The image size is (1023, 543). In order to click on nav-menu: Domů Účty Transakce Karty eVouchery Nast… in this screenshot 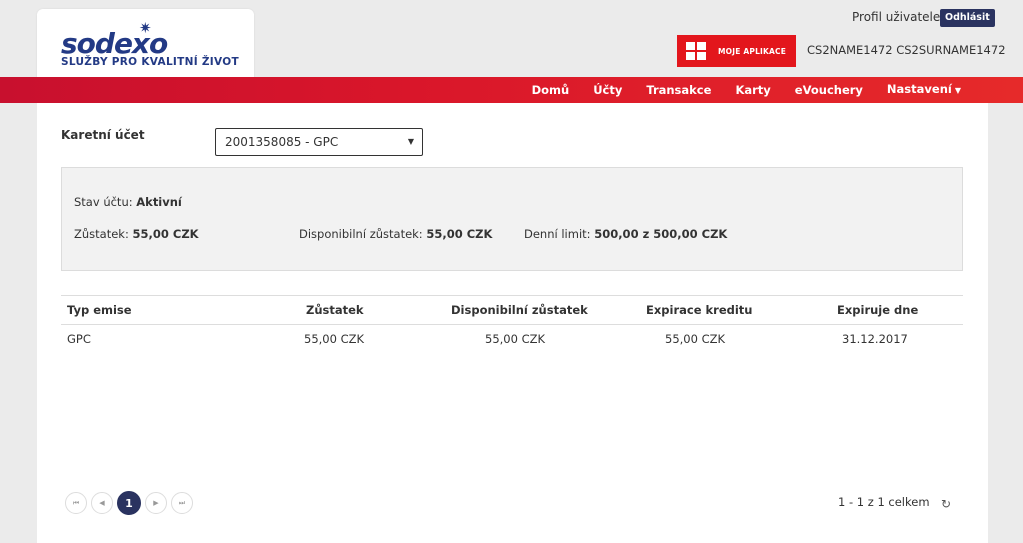, I will do `click(746, 90)`.